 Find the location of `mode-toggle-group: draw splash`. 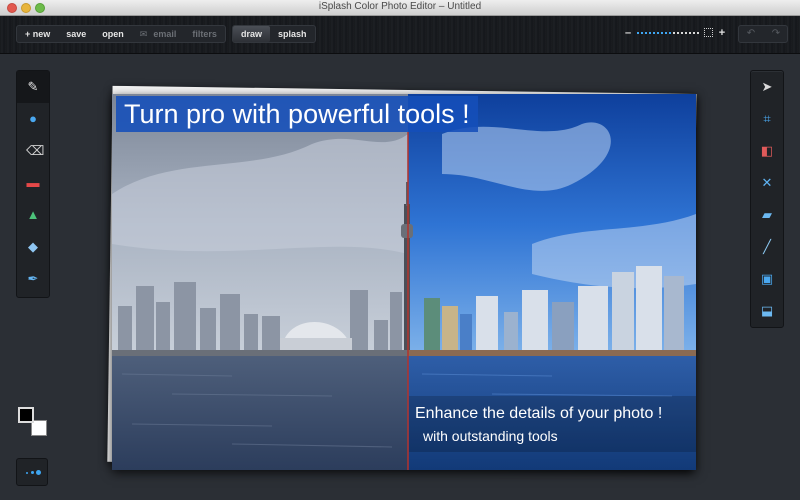

mode-toggle-group: draw splash is located at coordinates (274, 34).